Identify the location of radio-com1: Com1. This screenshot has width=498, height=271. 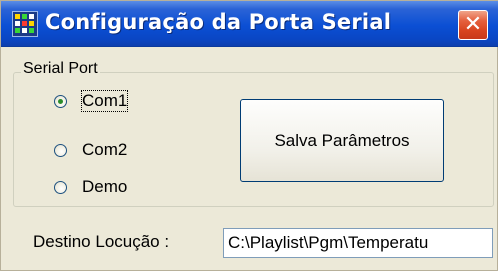
(91, 101).